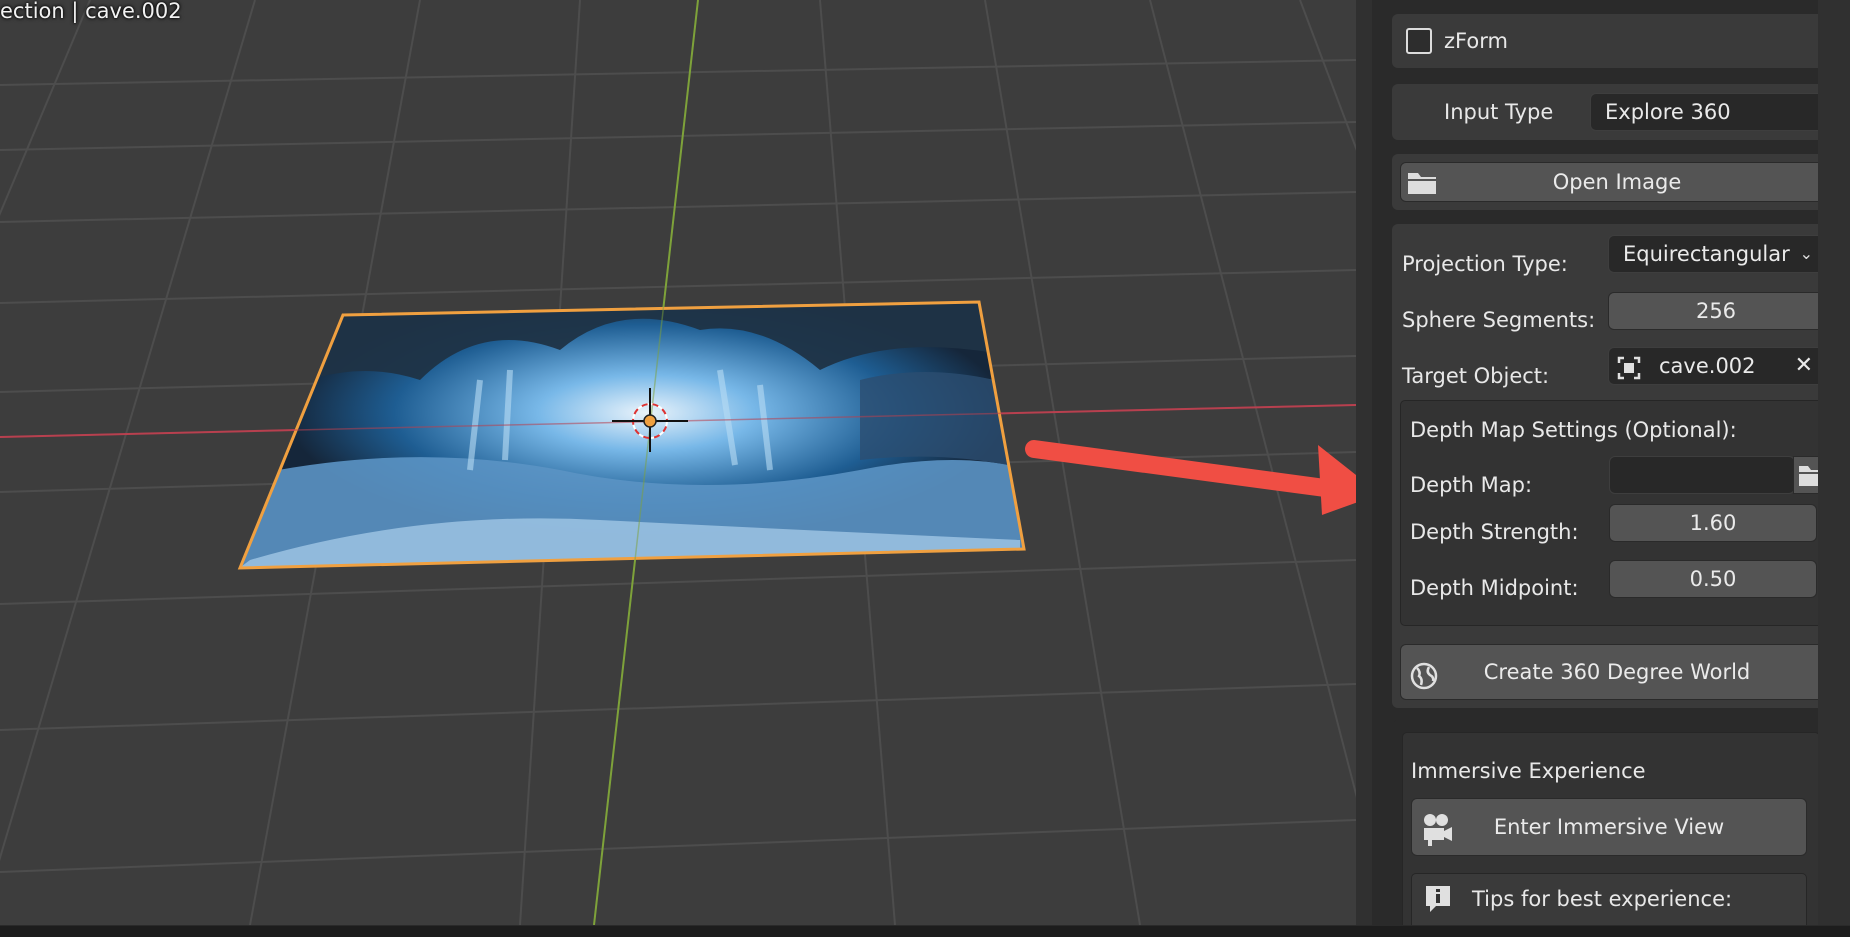 This screenshot has width=1850, height=937. What do you see at coordinates (1834, 462) in the screenshot?
I see `sidebar-scrollbar` at bounding box center [1834, 462].